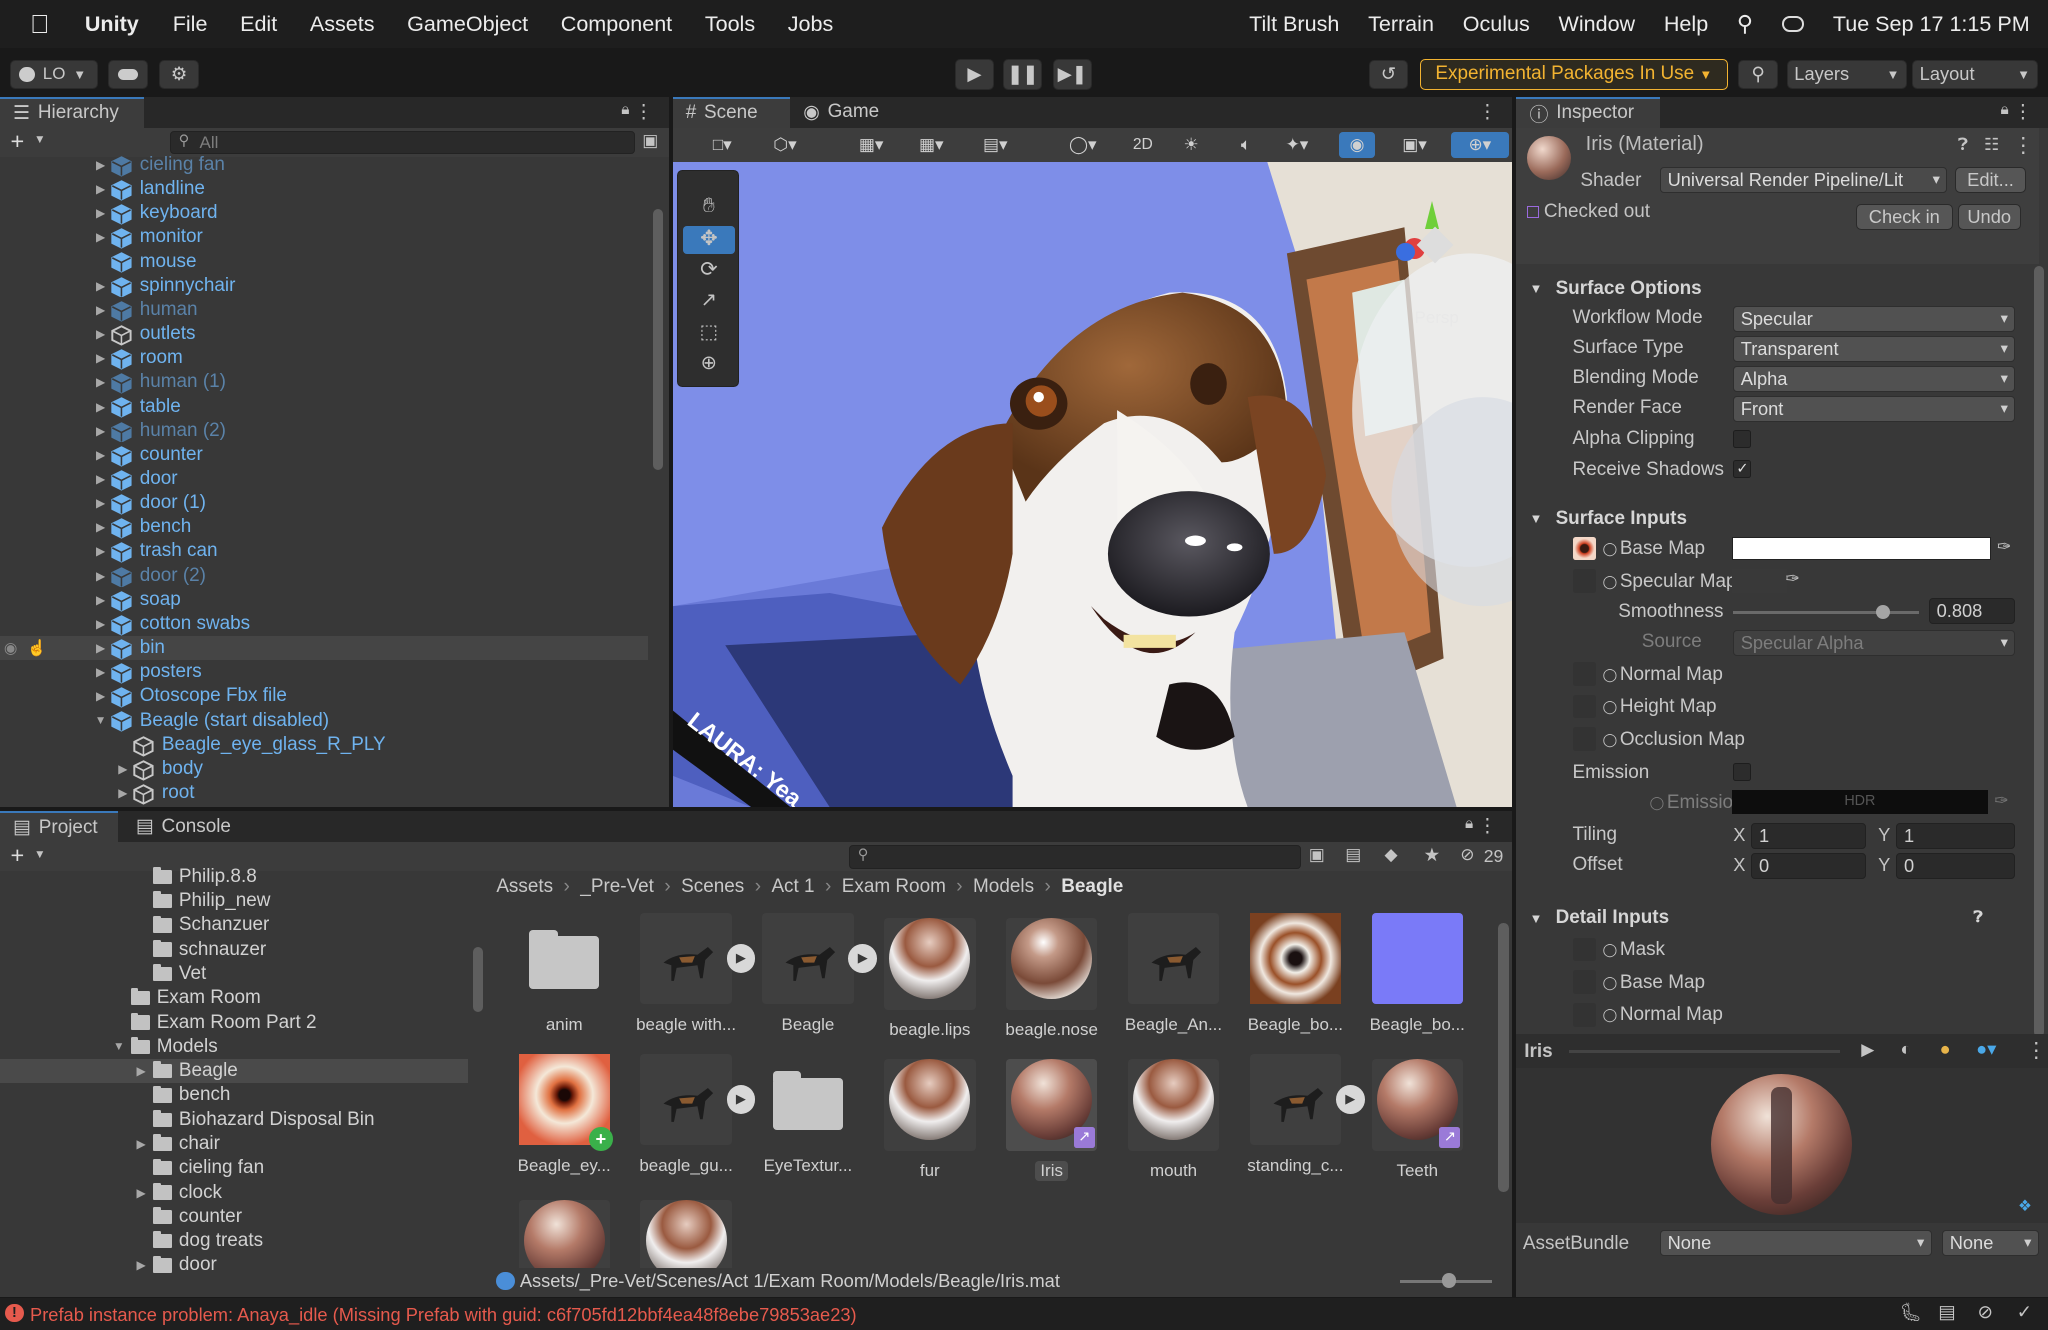  What do you see at coordinates (1082, 145) in the screenshot?
I see `render-mode-button: ◯▾` at bounding box center [1082, 145].